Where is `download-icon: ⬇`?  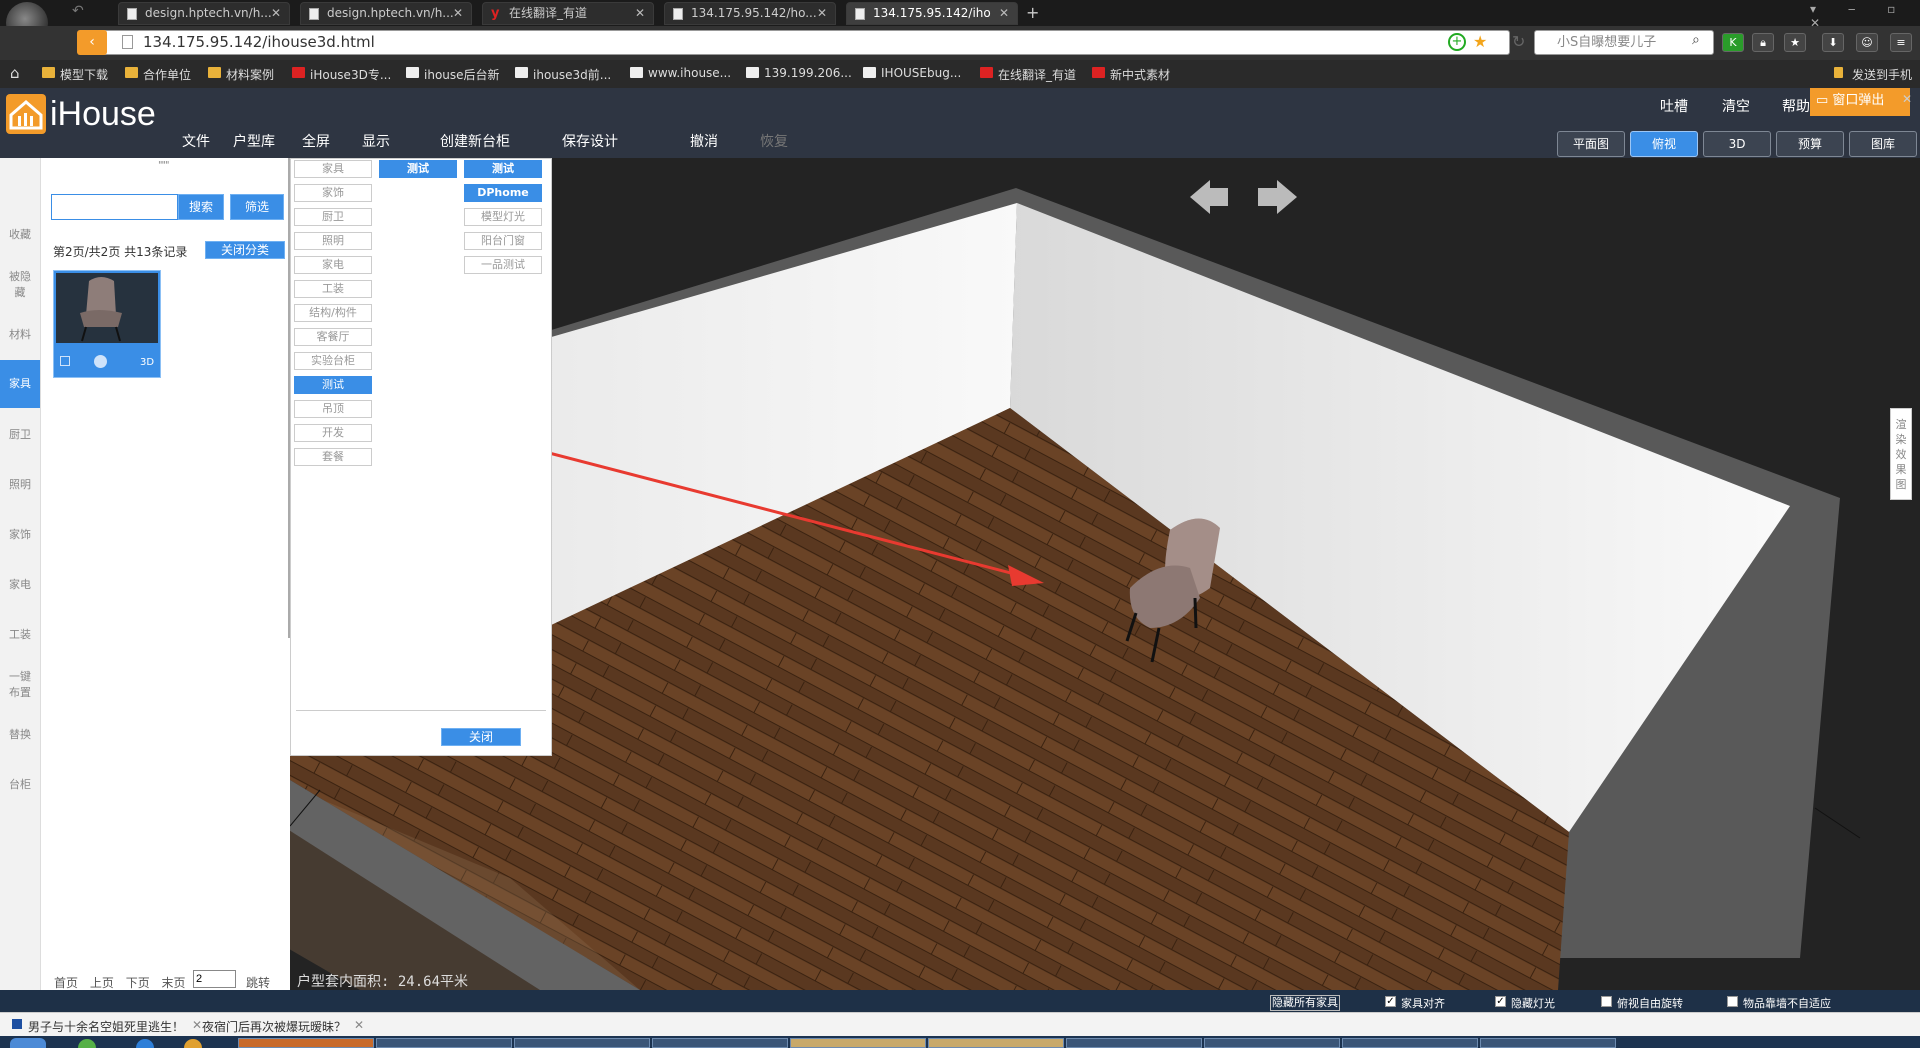 download-icon: ⬇ is located at coordinates (1833, 42).